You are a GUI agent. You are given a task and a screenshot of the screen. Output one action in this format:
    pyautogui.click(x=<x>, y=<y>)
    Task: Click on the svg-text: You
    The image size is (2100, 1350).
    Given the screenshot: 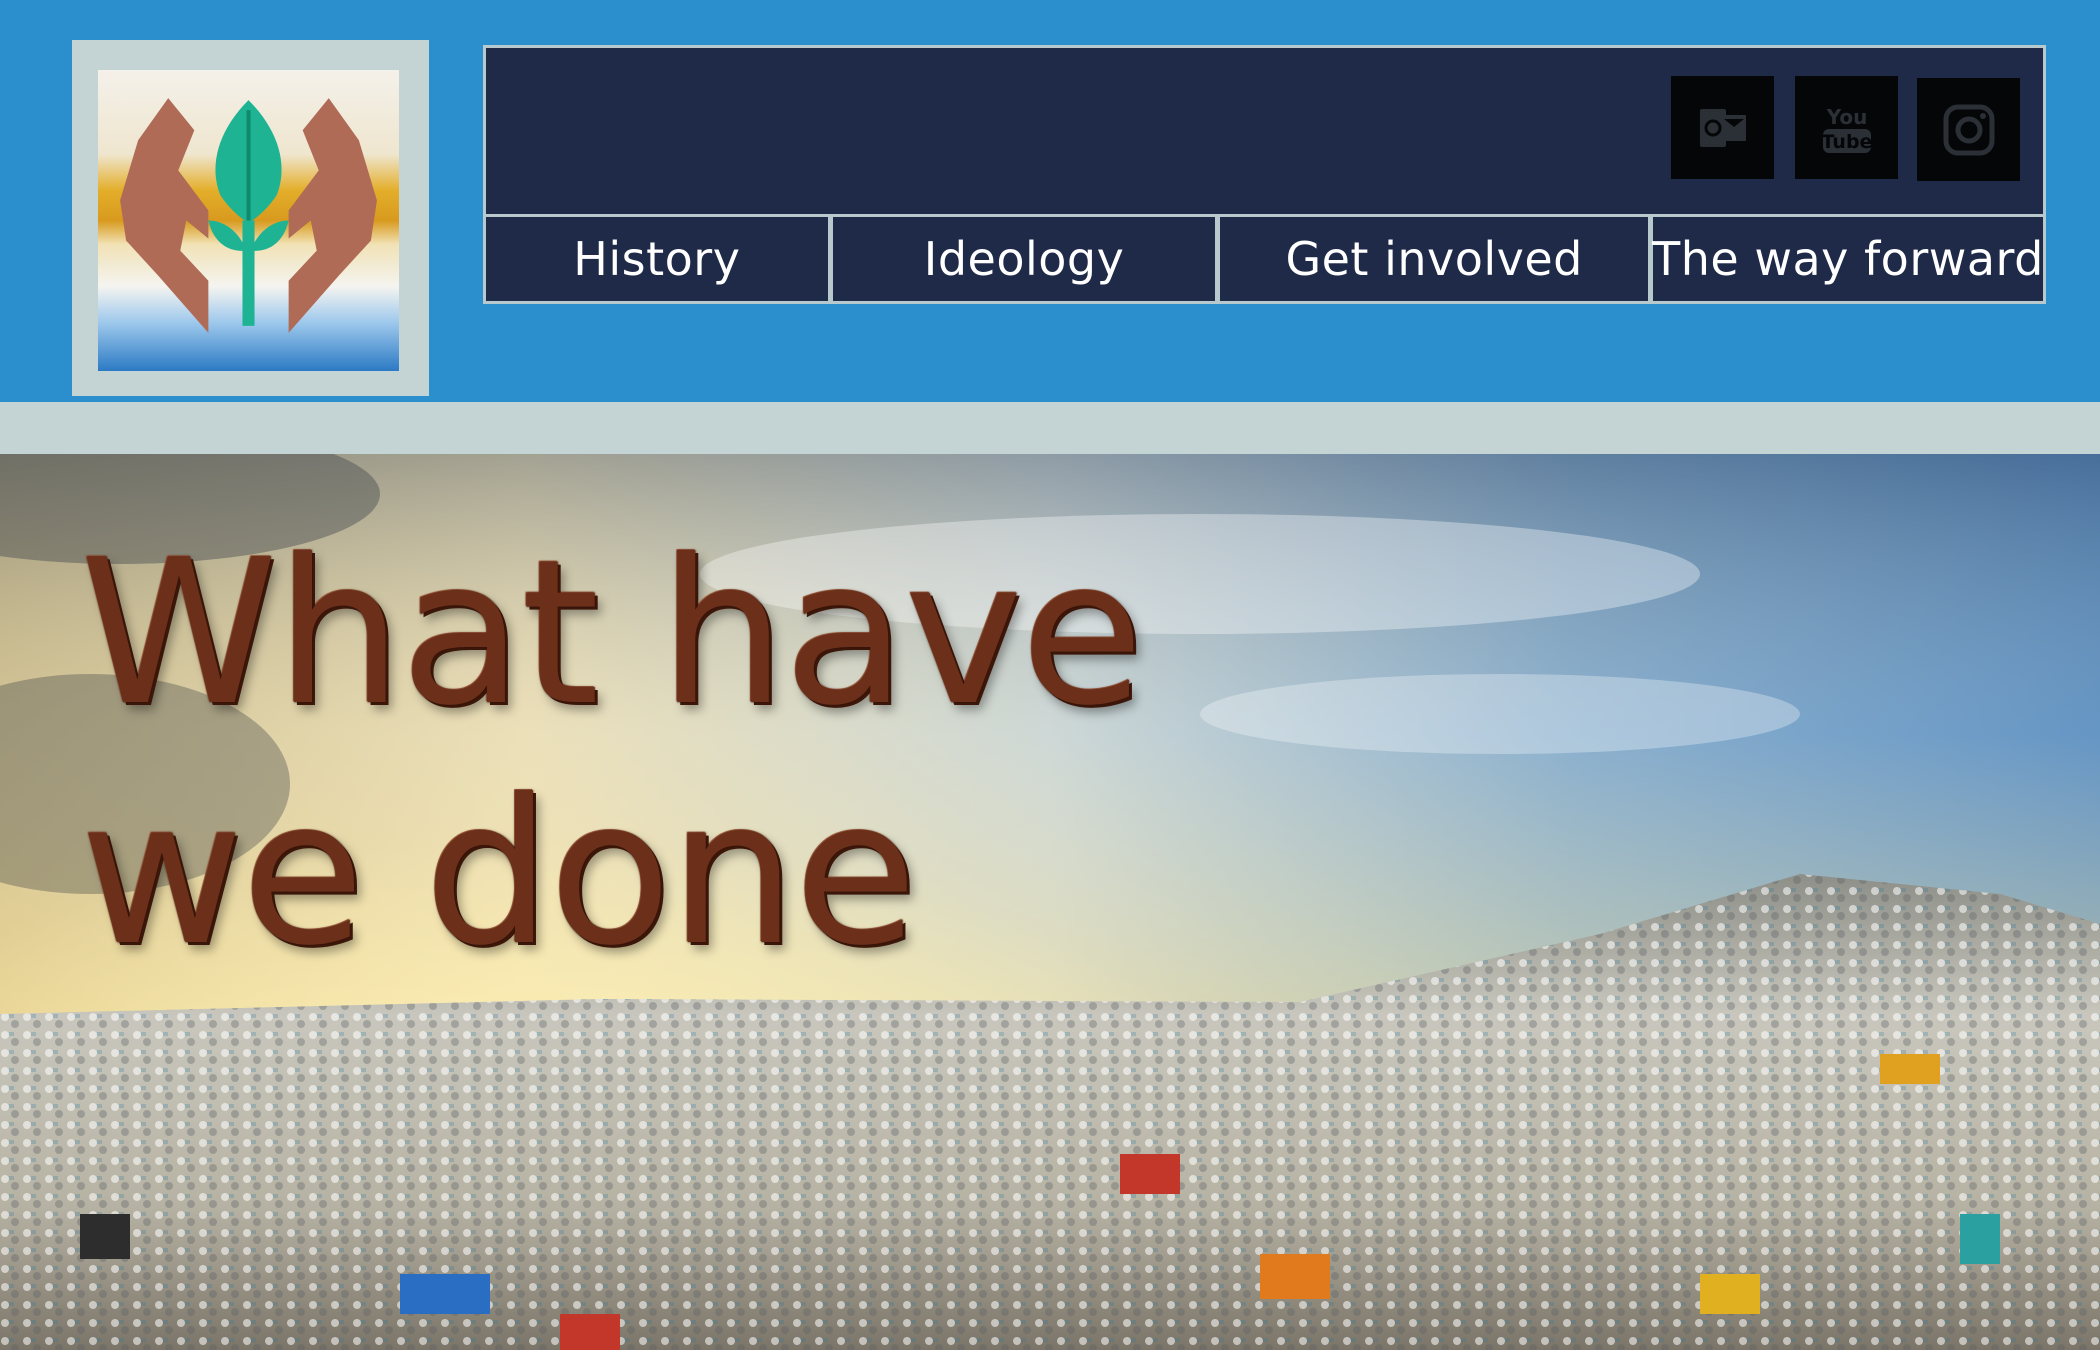 What is the action you would take?
    pyautogui.click(x=1846, y=117)
    